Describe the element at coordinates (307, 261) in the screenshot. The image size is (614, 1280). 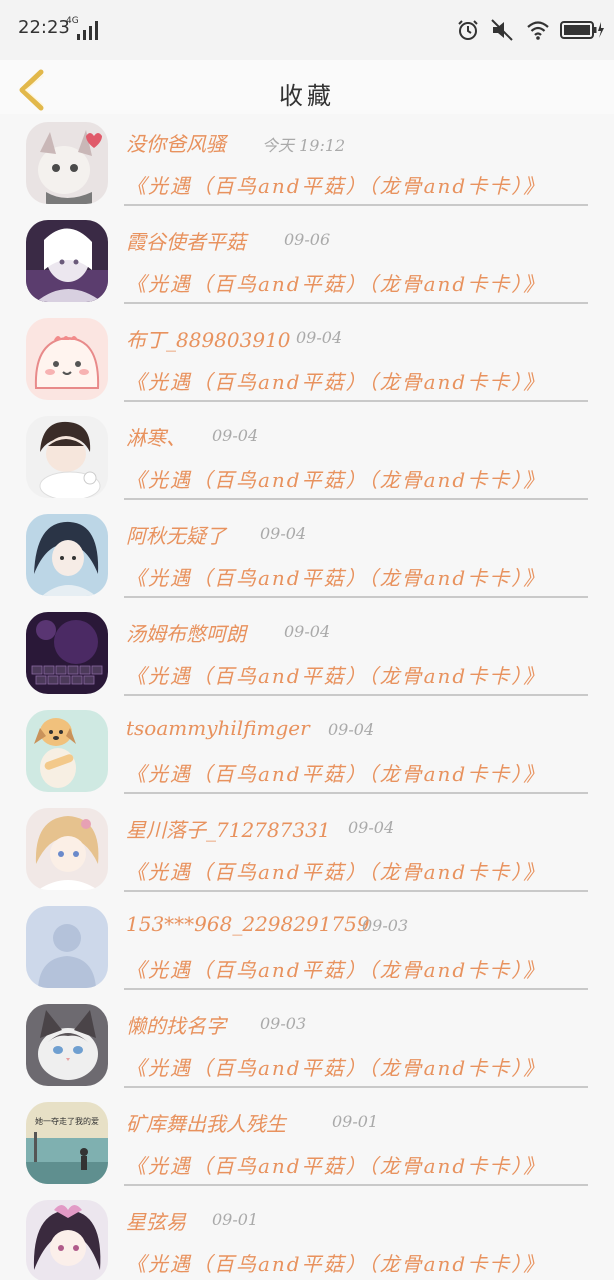
I see `list-item: 霞谷使者平菇 09-06 《光遇（百鸟and平菇）（龙骨and卡卡）》` at that location.